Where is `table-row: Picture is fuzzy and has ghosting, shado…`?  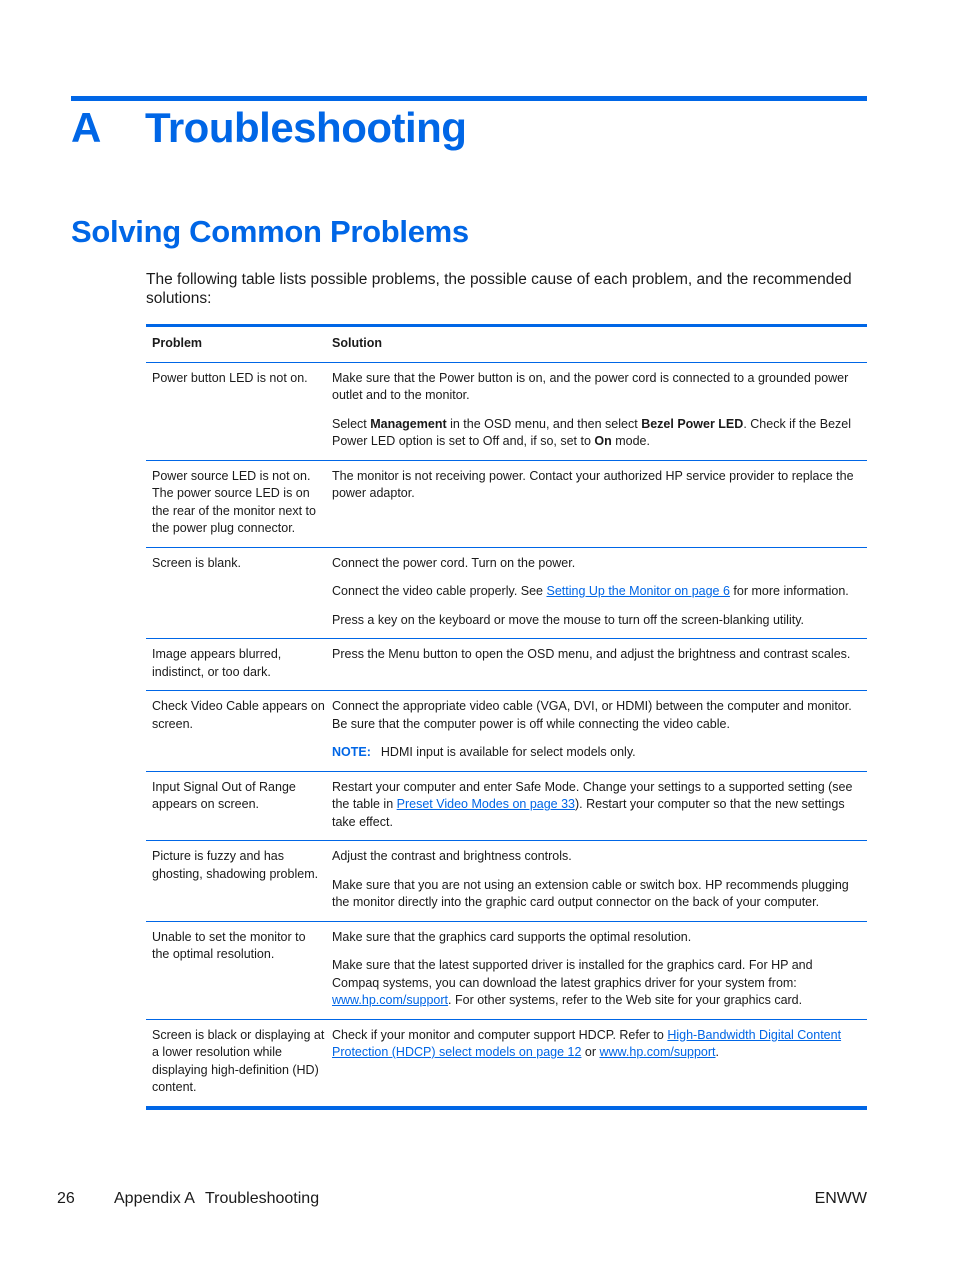
table-row: Picture is fuzzy and has ghosting, shado… is located at coordinates (506, 881).